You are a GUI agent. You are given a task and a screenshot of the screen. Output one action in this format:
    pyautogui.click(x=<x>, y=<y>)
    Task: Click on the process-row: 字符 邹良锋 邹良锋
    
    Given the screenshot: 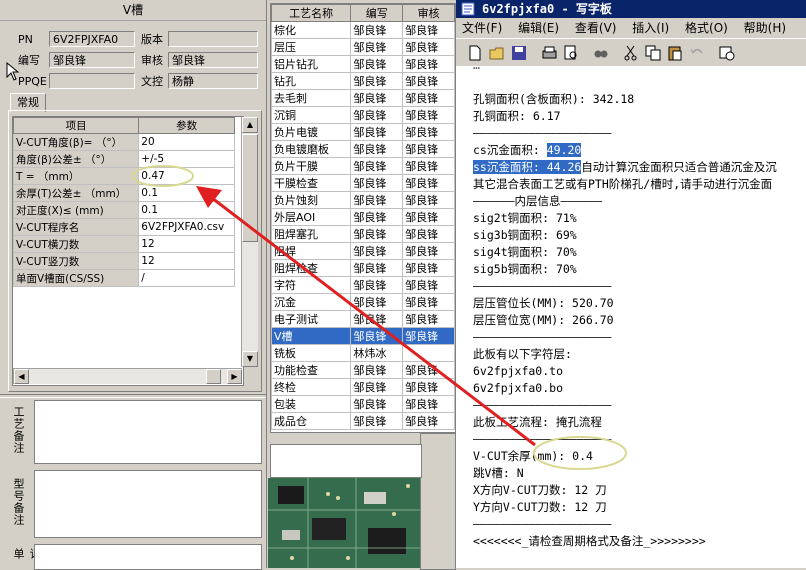 What is the action you would take?
    pyautogui.click(x=363, y=285)
    